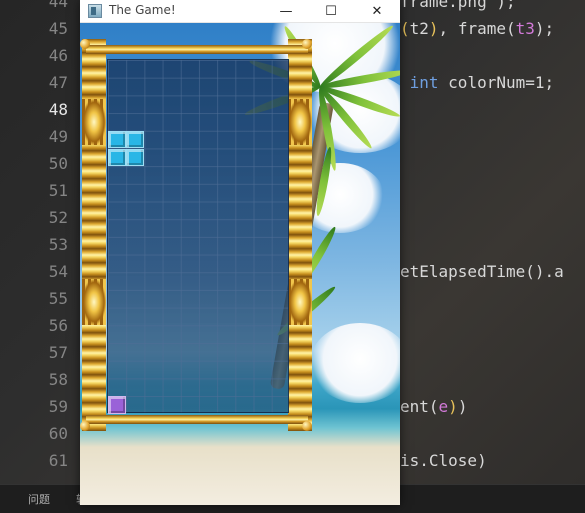  I want to click on code-line: etElapsedTime().a, so click(482, 271).